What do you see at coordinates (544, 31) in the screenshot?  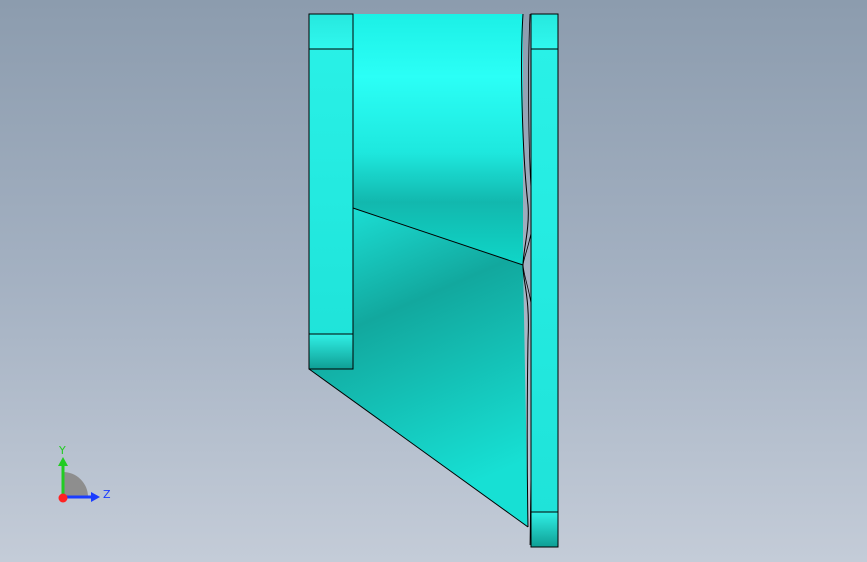 I see `right-flange-top-cap` at bounding box center [544, 31].